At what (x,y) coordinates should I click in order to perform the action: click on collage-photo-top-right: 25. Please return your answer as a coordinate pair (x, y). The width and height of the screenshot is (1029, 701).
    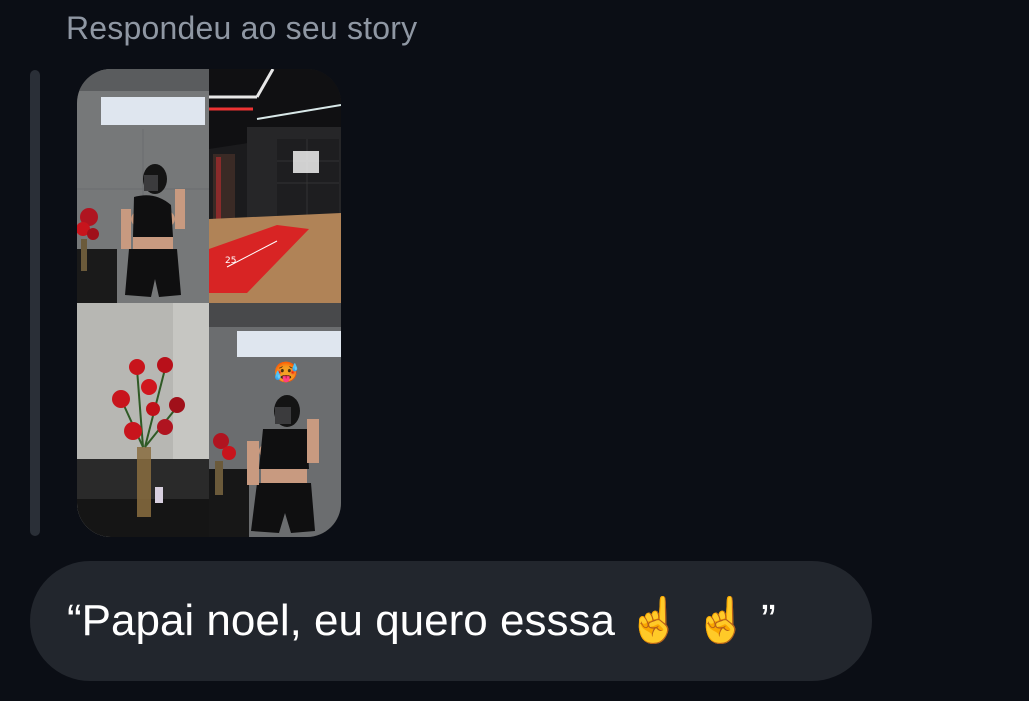
    Looking at the image, I should click on (275, 186).